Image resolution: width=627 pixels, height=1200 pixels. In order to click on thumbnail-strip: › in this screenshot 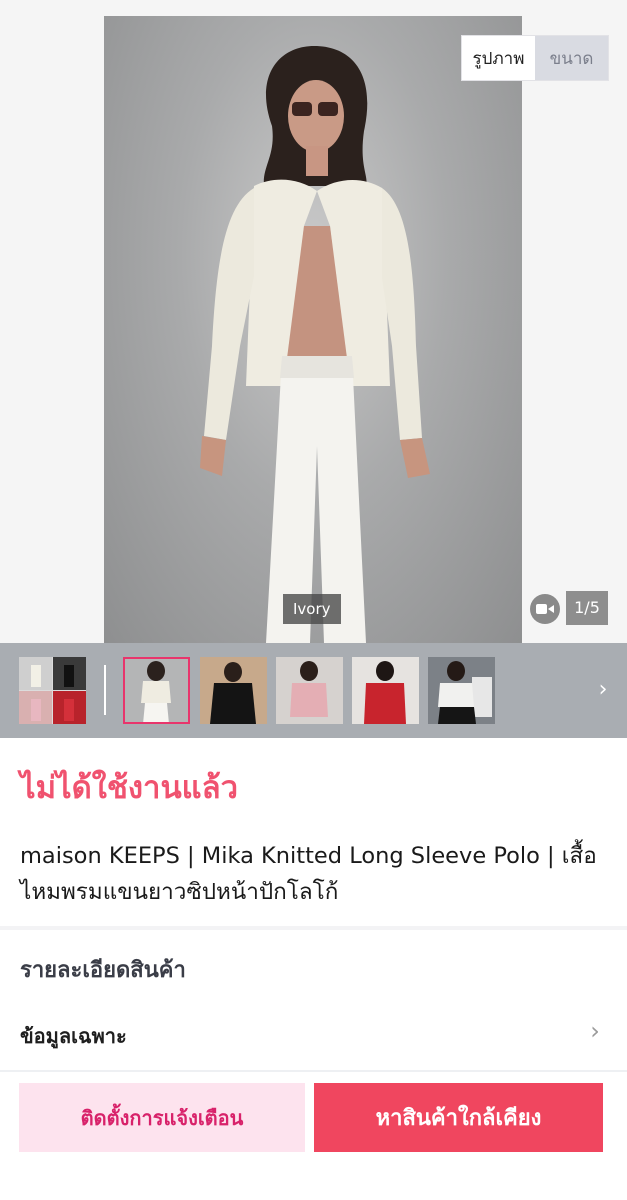, I will do `click(313, 690)`.